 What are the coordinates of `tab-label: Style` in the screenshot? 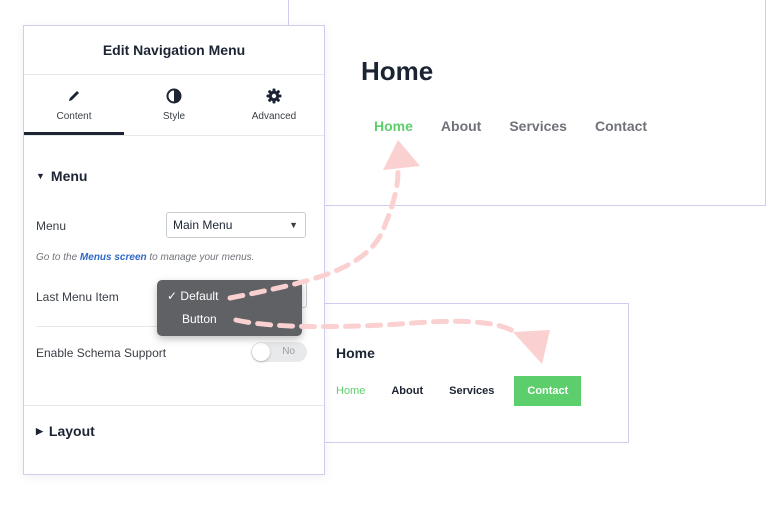 It's located at (174, 116).